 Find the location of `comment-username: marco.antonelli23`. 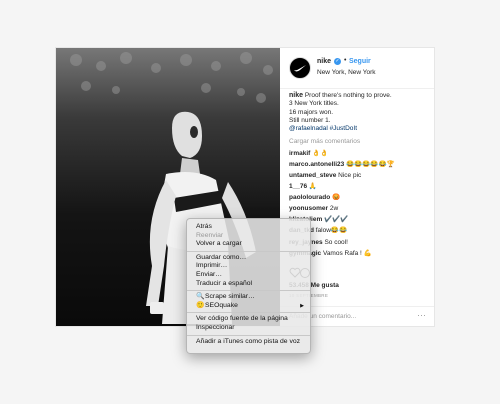

comment-username: marco.antonelli23 is located at coordinates (316, 164).